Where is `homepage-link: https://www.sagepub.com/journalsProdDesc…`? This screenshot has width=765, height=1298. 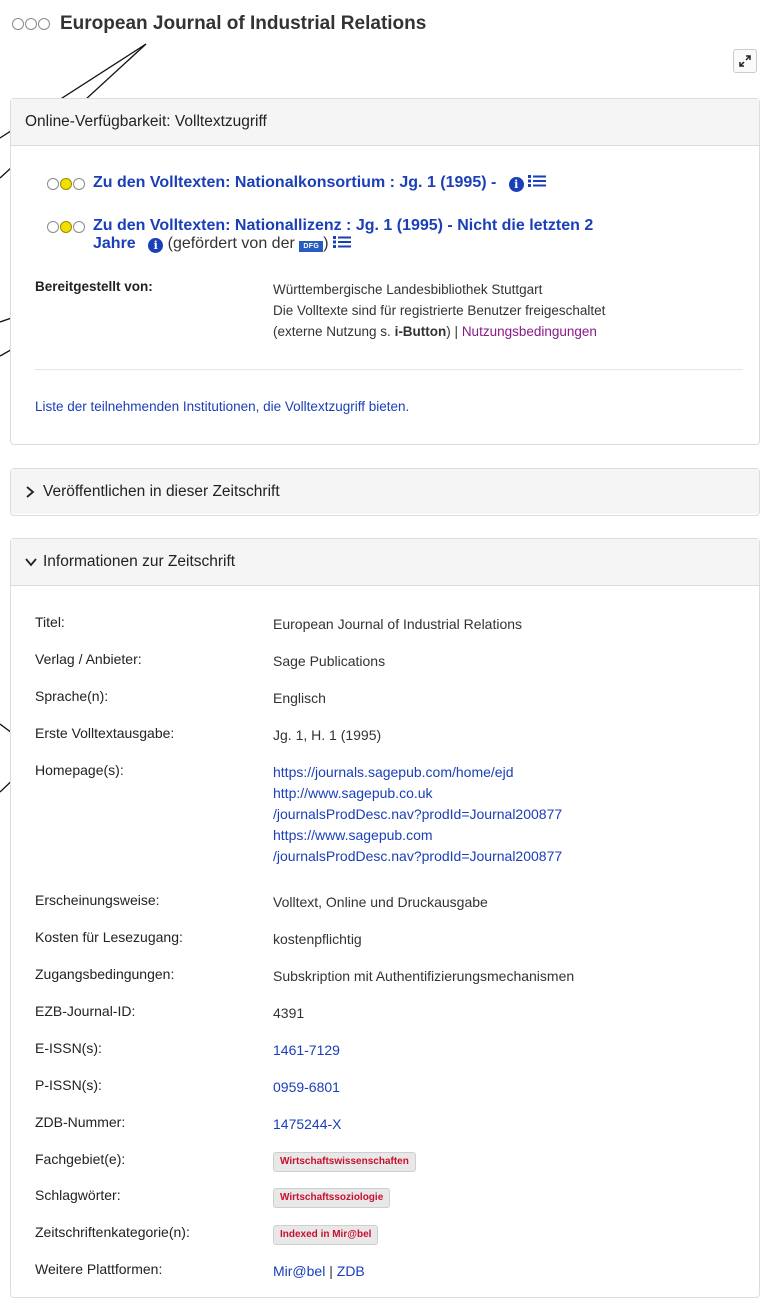 homepage-link: https://www.sagepub.com/journalsProdDesc… is located at coordinates (417, 845).